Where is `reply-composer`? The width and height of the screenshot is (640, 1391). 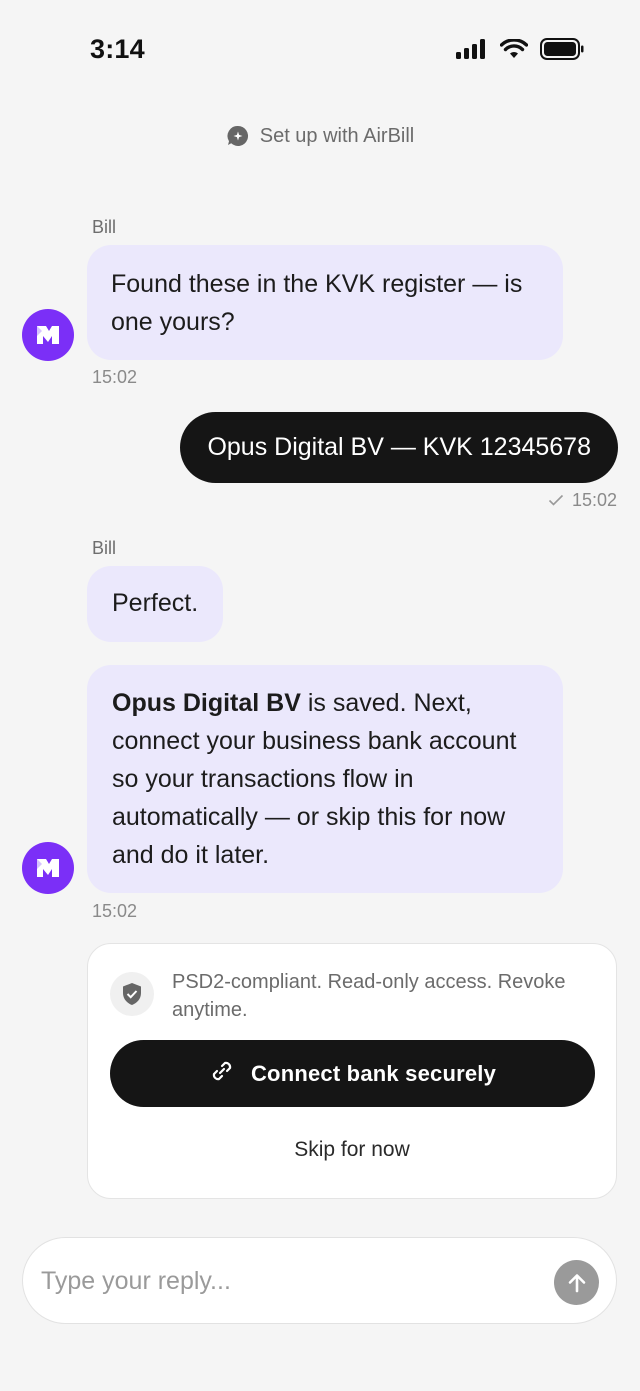
reply-composer is located at coordinates (319, 1280).